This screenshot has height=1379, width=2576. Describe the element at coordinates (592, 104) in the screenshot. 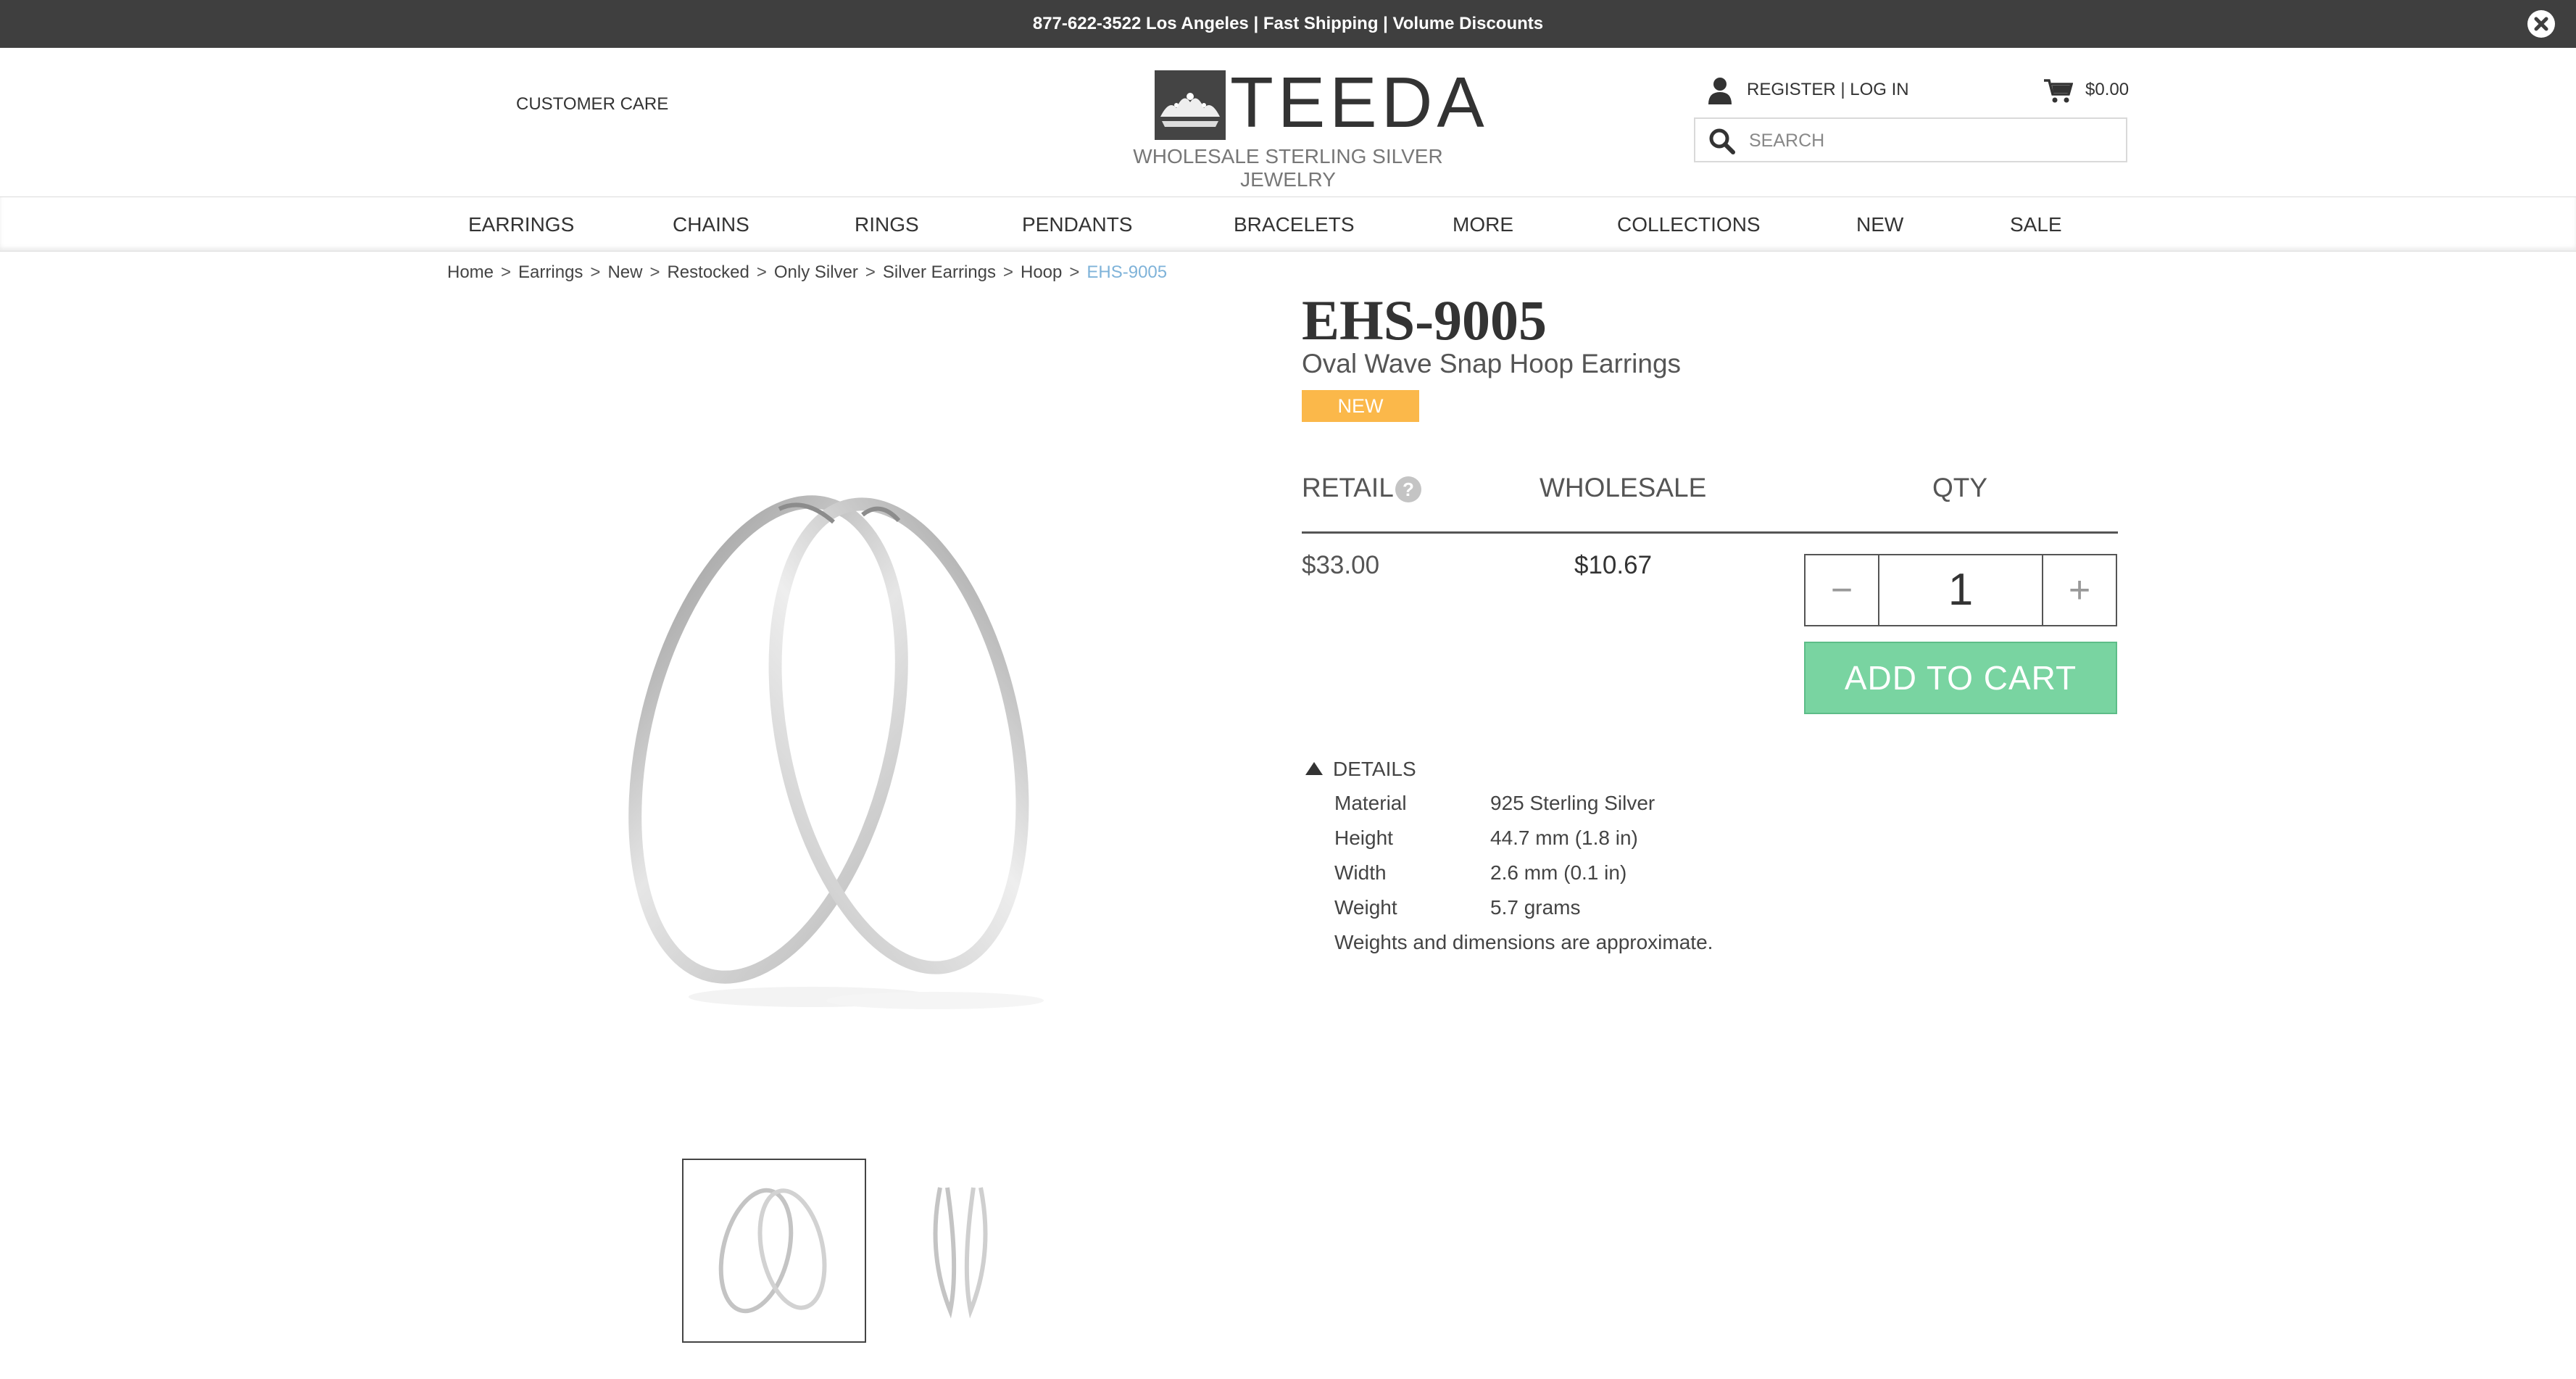

I see `customer-care-link: CUSTOMER CARE` at that location.